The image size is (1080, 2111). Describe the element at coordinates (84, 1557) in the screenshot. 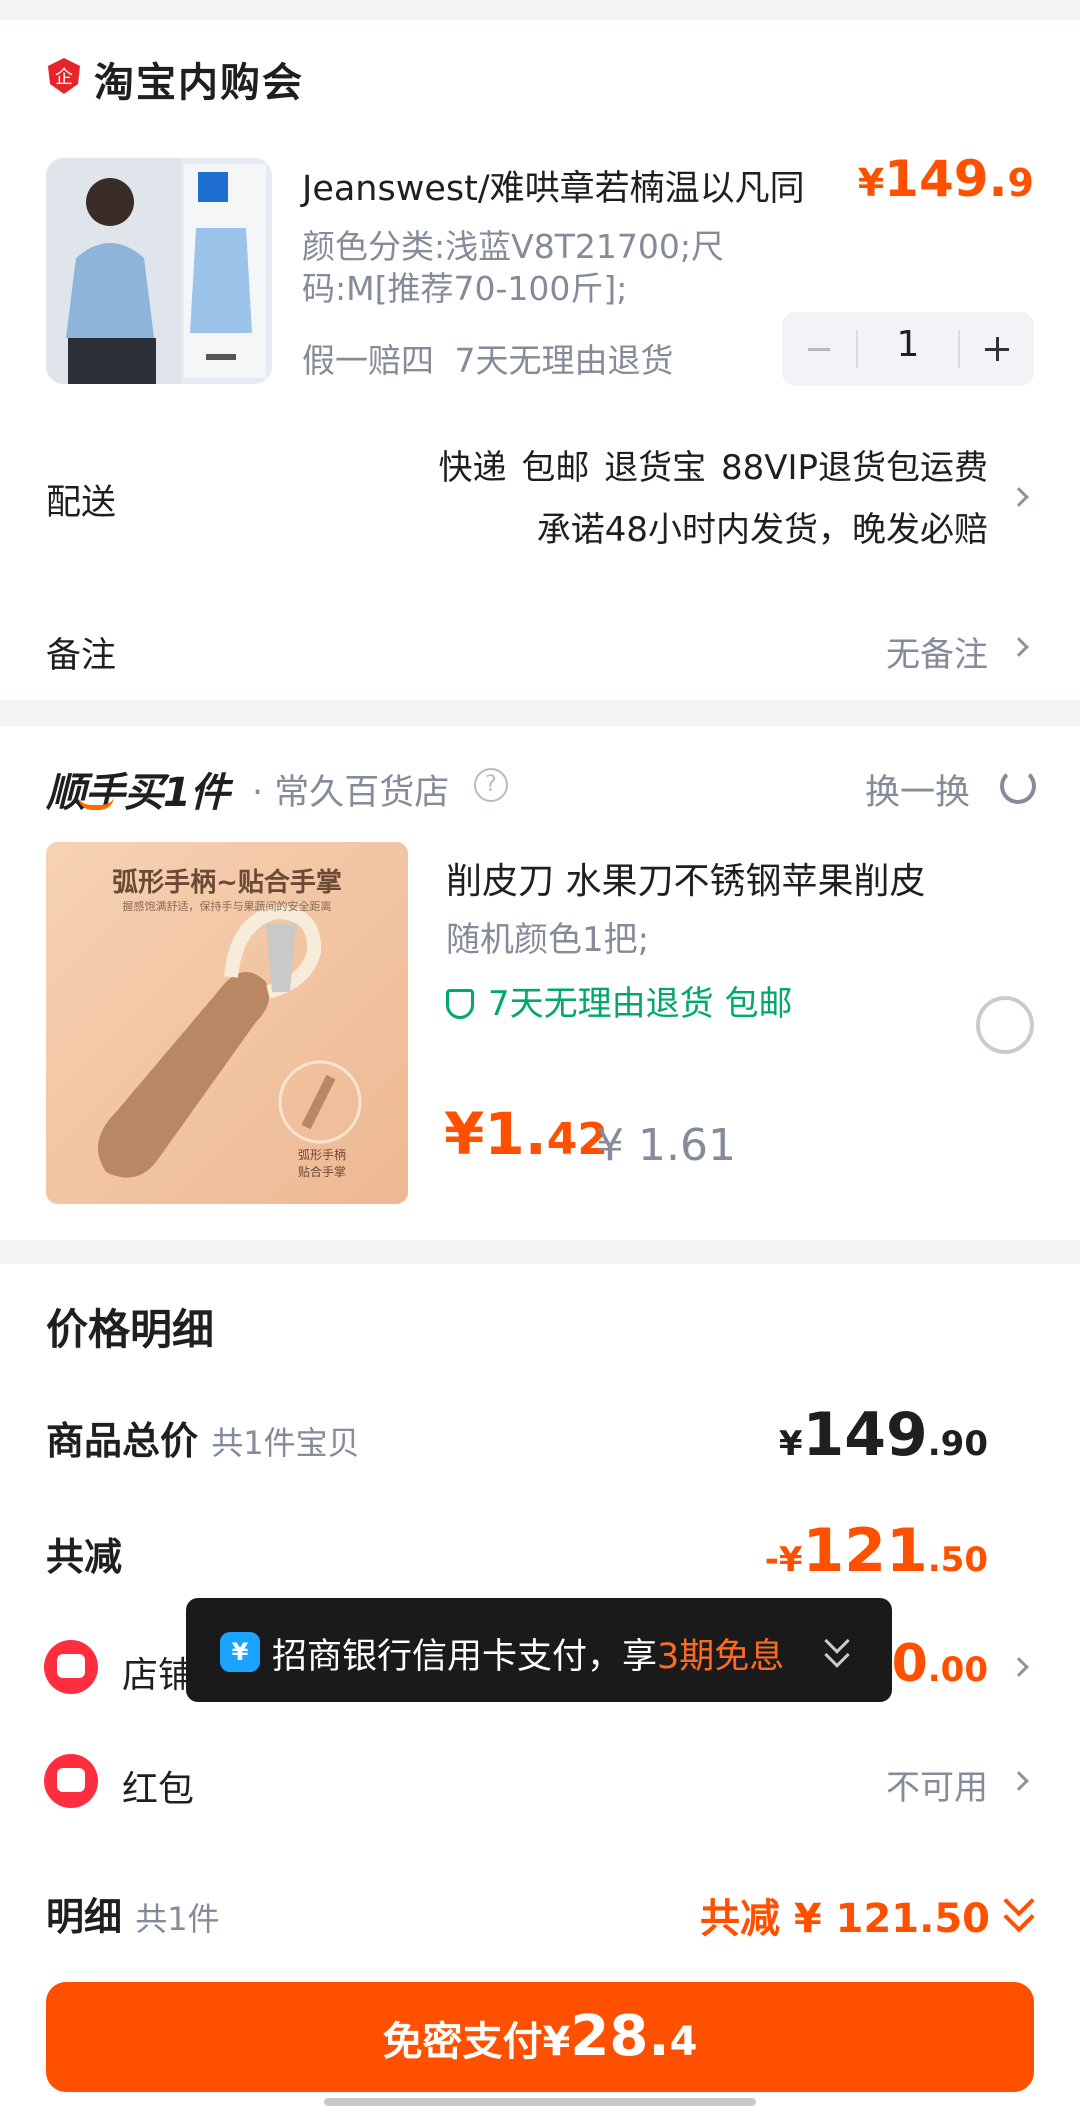

I see `discount-label: 共减` at that location.